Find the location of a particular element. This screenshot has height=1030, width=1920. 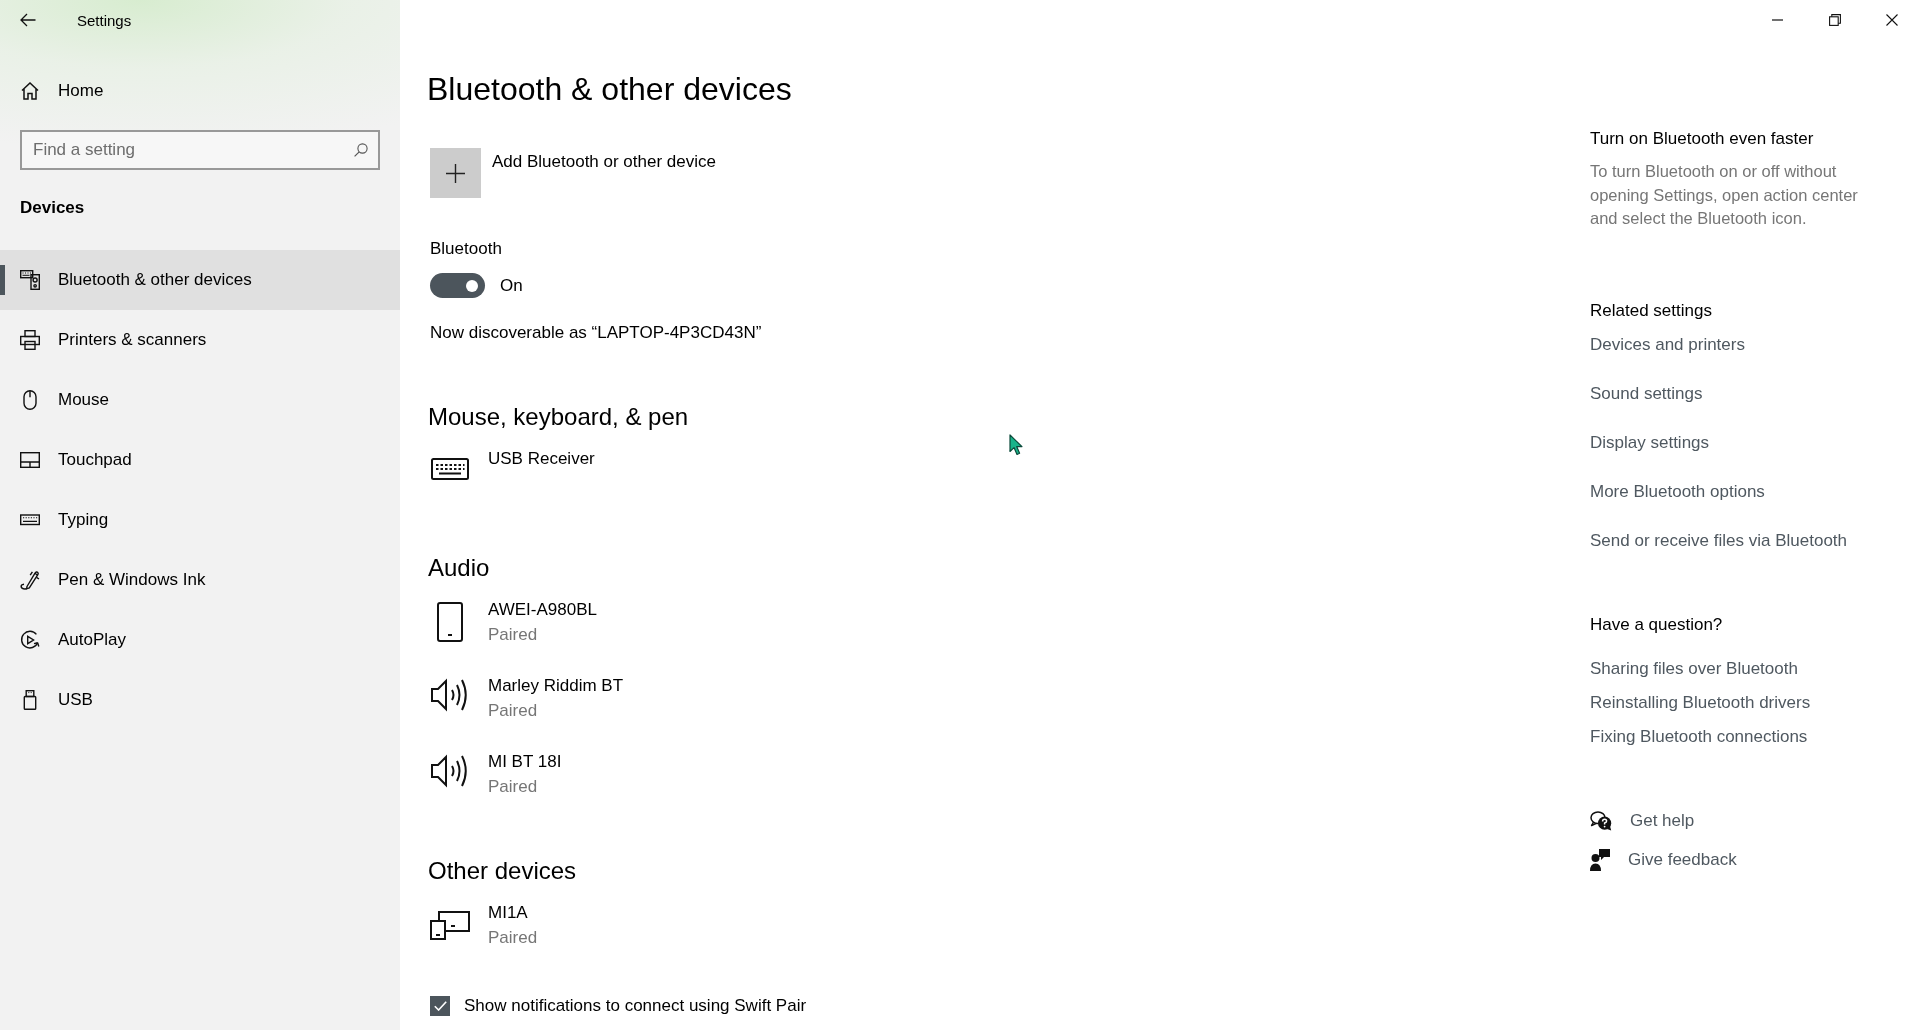

panel-heading: Have a question? is located at coordinates (1656, 624).